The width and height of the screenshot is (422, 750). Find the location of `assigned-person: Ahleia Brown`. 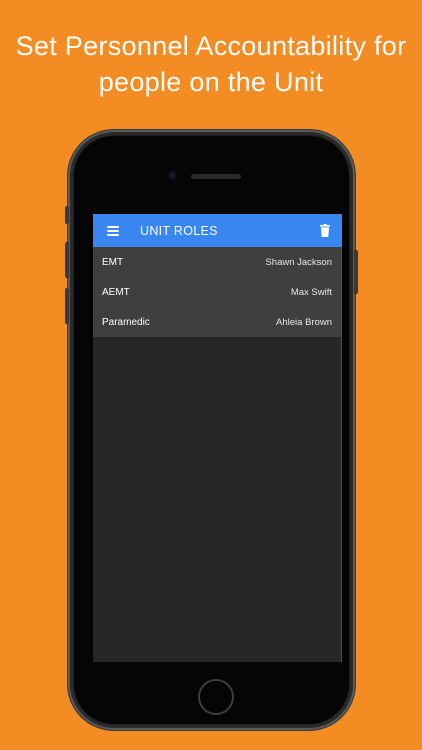

assigned-person: Ahleia Brown is located at coordinates (304, 322).